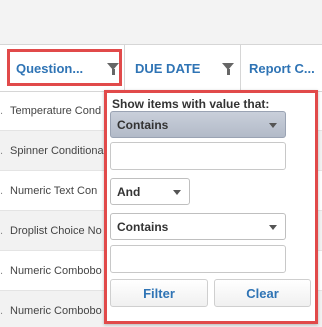 The width and height of the screenshot is (322, 327). What do you see at coordinates (56, 230) in the screenshot?
I see `question-cell: Droplist Choice No` at bounding box center [56, 230].